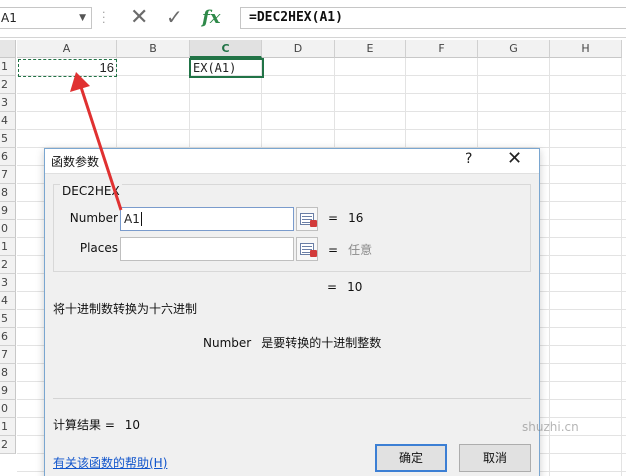 Image resolution: width=626 pixels, height=476 pixels. What do you see at coordinates (345, 218) in the screenshot?
I see `number-result: = 16` at bounding box center [345, 218].